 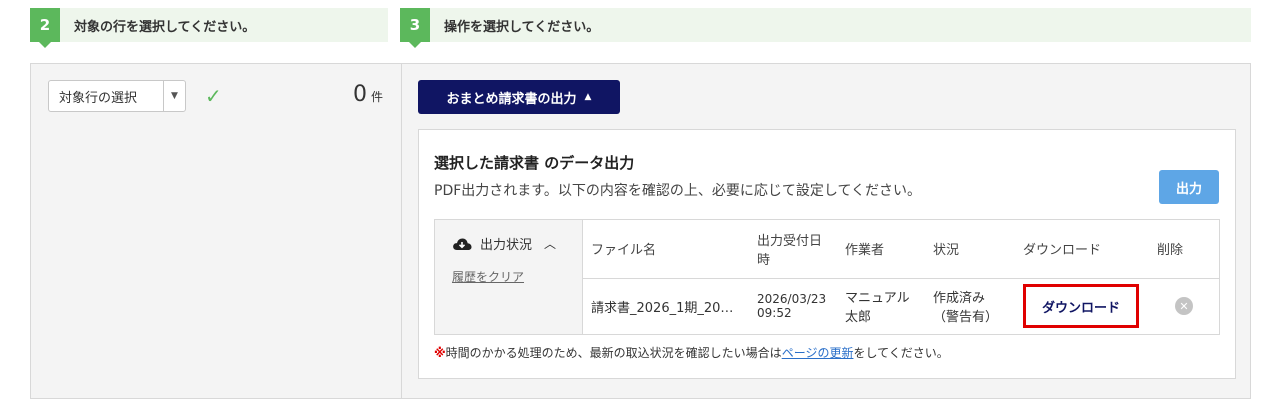 What do you see at coordinates (881, 249) in the screenshot?
I see `col-header-worker: 作業者` at bounding box center [881, 249].